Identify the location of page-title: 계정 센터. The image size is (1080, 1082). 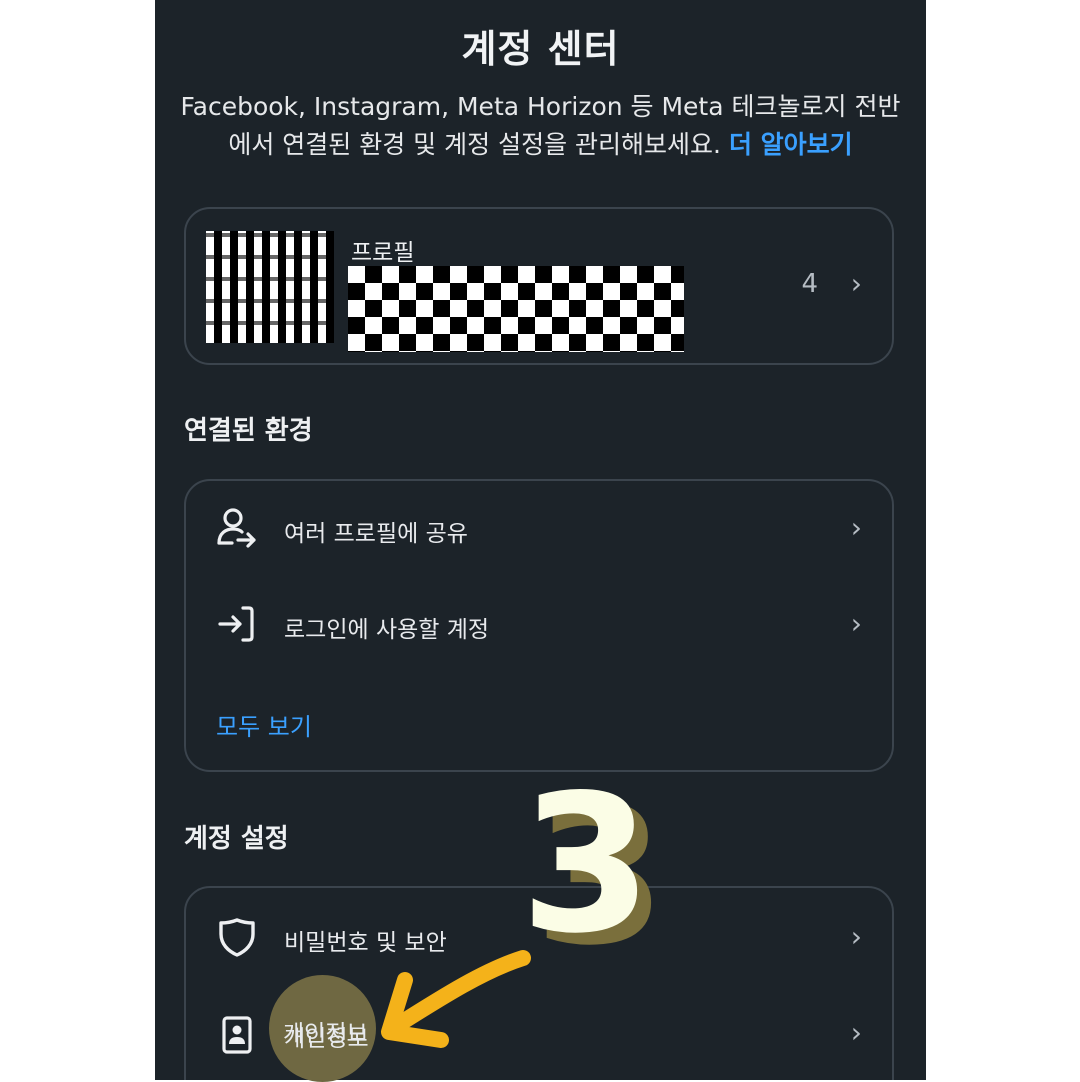
(540, 49).